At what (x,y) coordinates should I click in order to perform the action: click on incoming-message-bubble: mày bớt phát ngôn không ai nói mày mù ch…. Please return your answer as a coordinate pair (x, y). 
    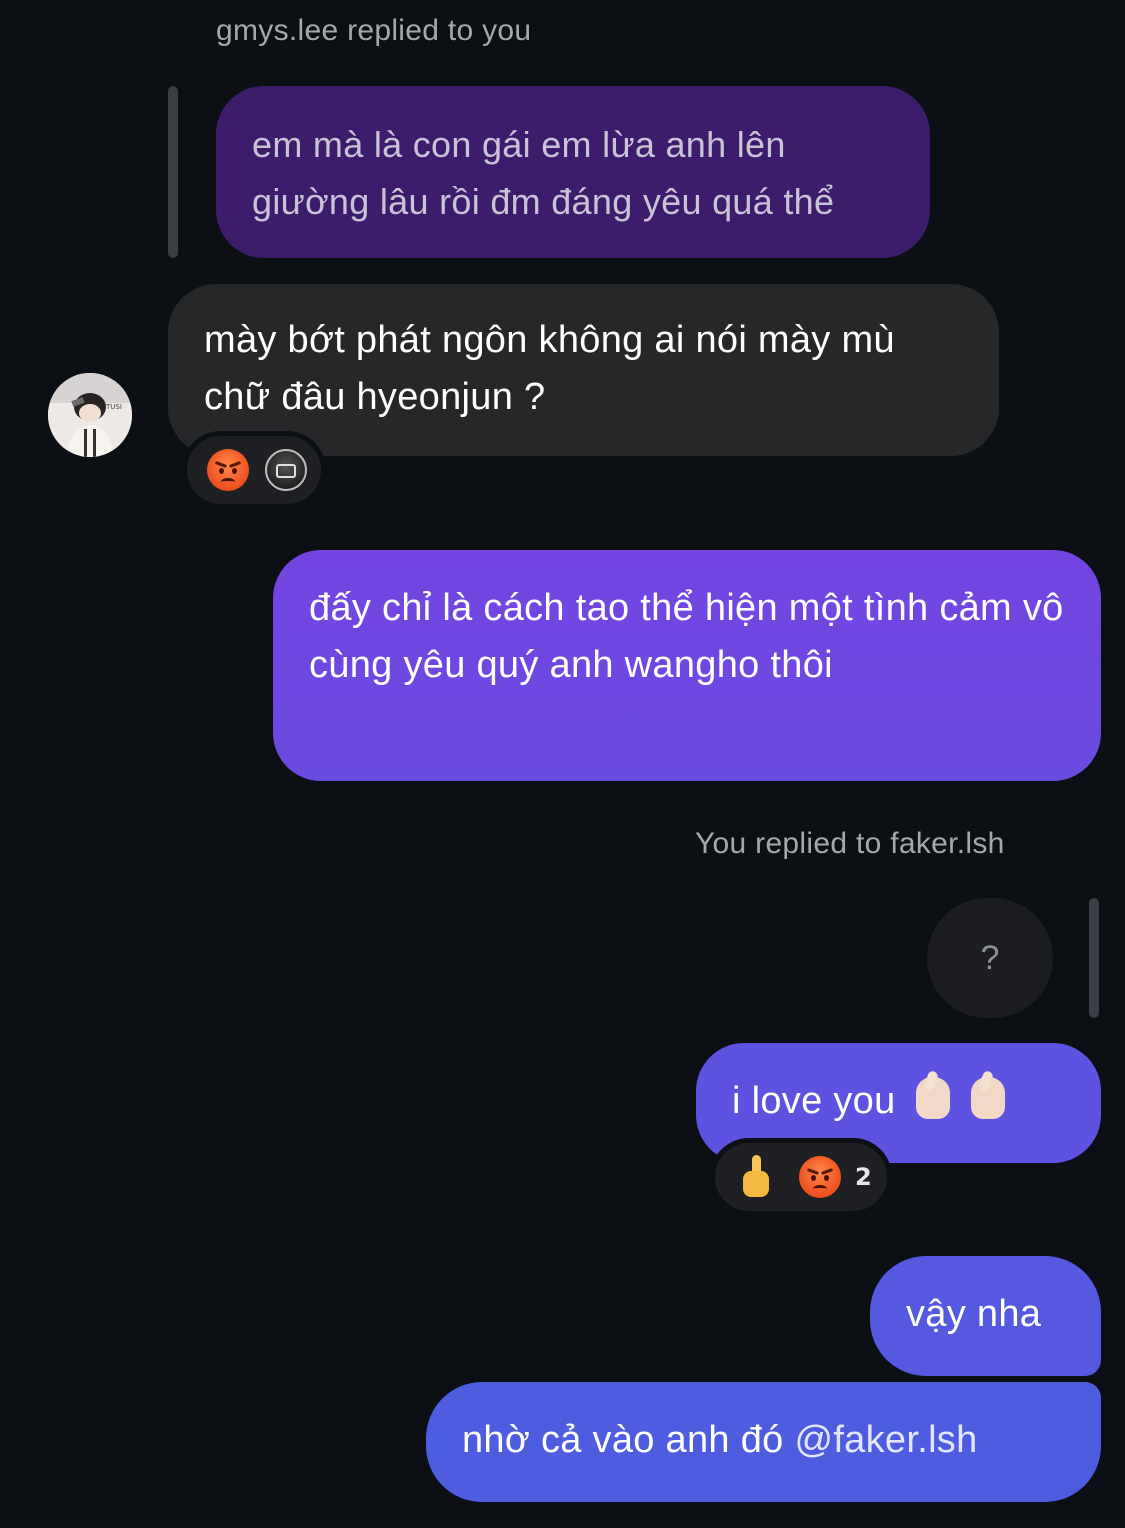
    Looking at the image, I should click on (583, 370).